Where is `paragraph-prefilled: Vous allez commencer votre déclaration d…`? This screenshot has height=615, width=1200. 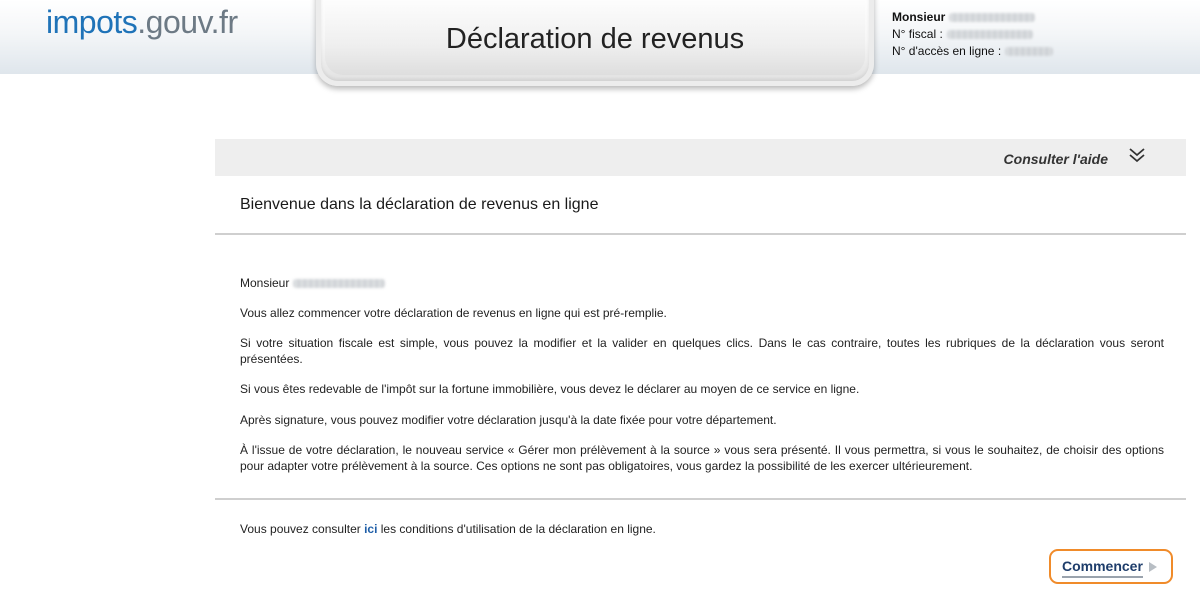 paragraph-prefilled: Vous allez commencer votre déclaration d… is located at coordinates (453, 312).